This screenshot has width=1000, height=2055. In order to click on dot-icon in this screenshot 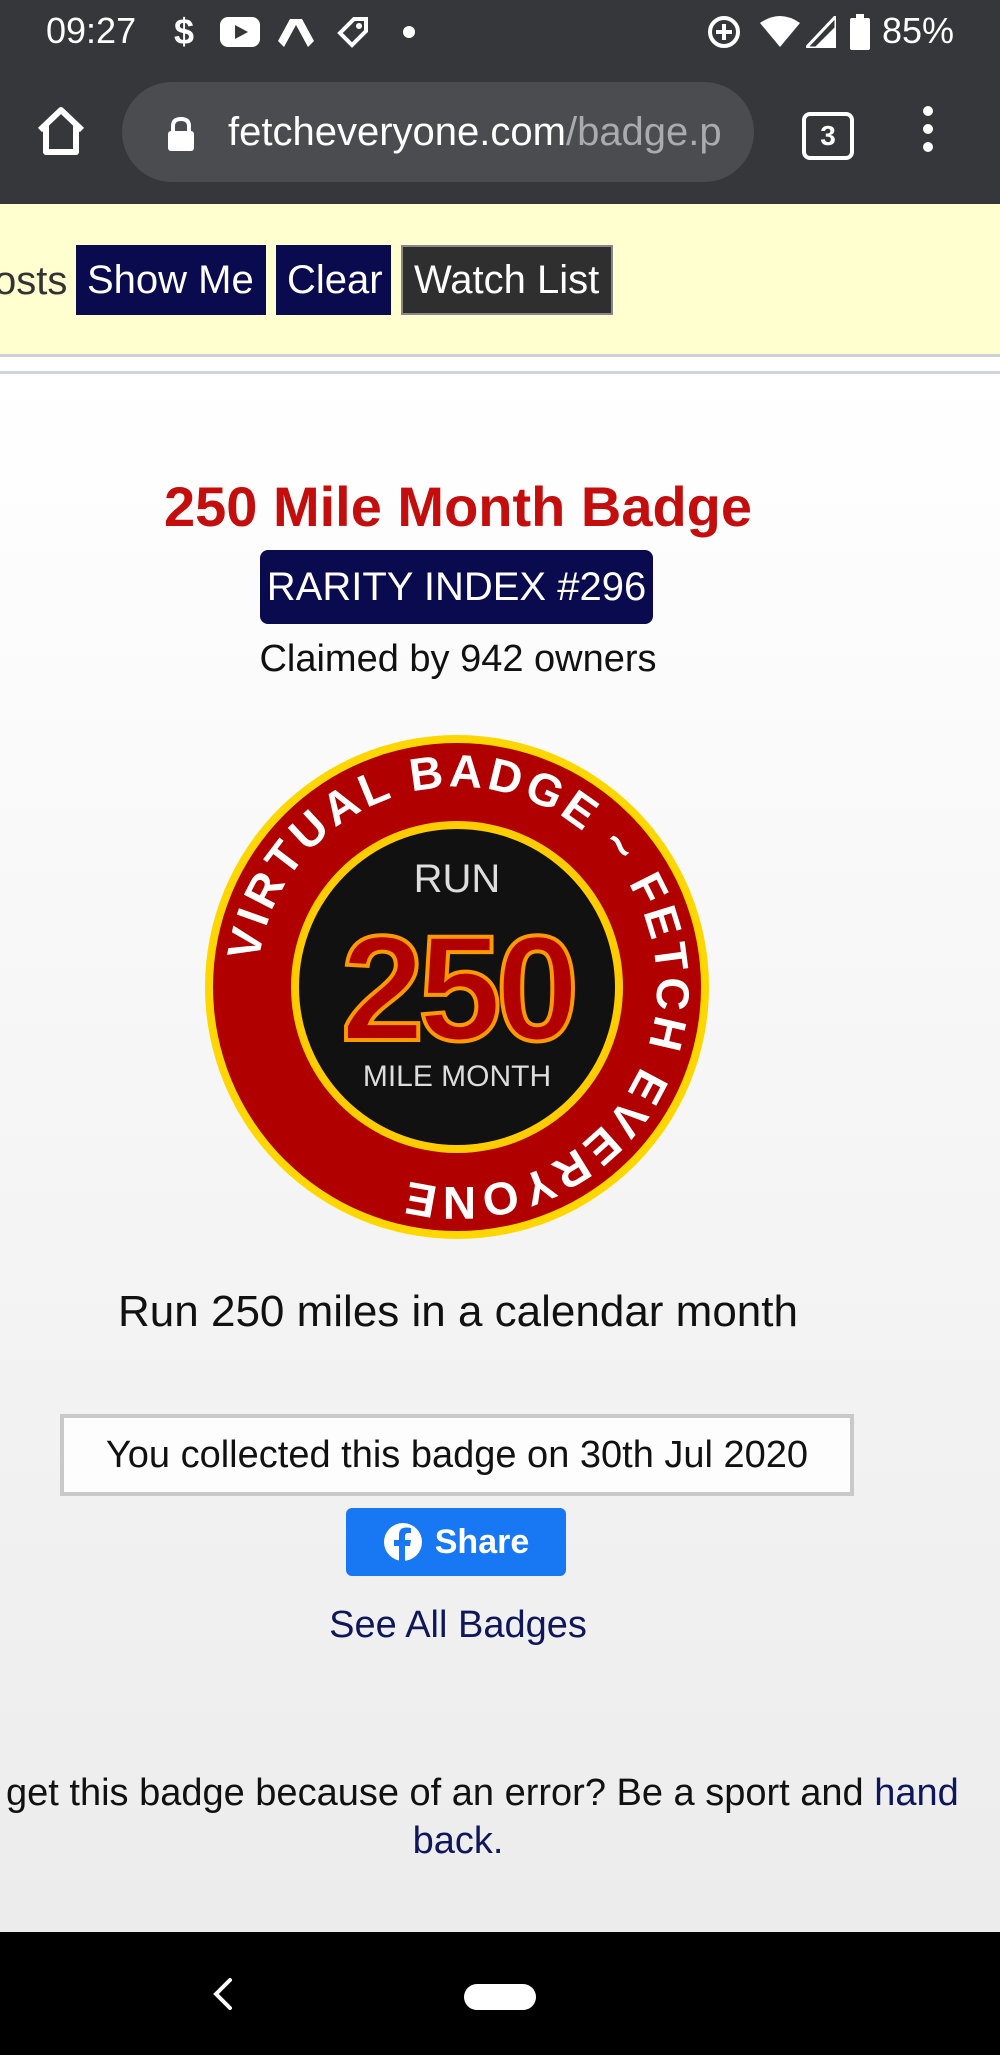, I will do `click(409, 32)`.